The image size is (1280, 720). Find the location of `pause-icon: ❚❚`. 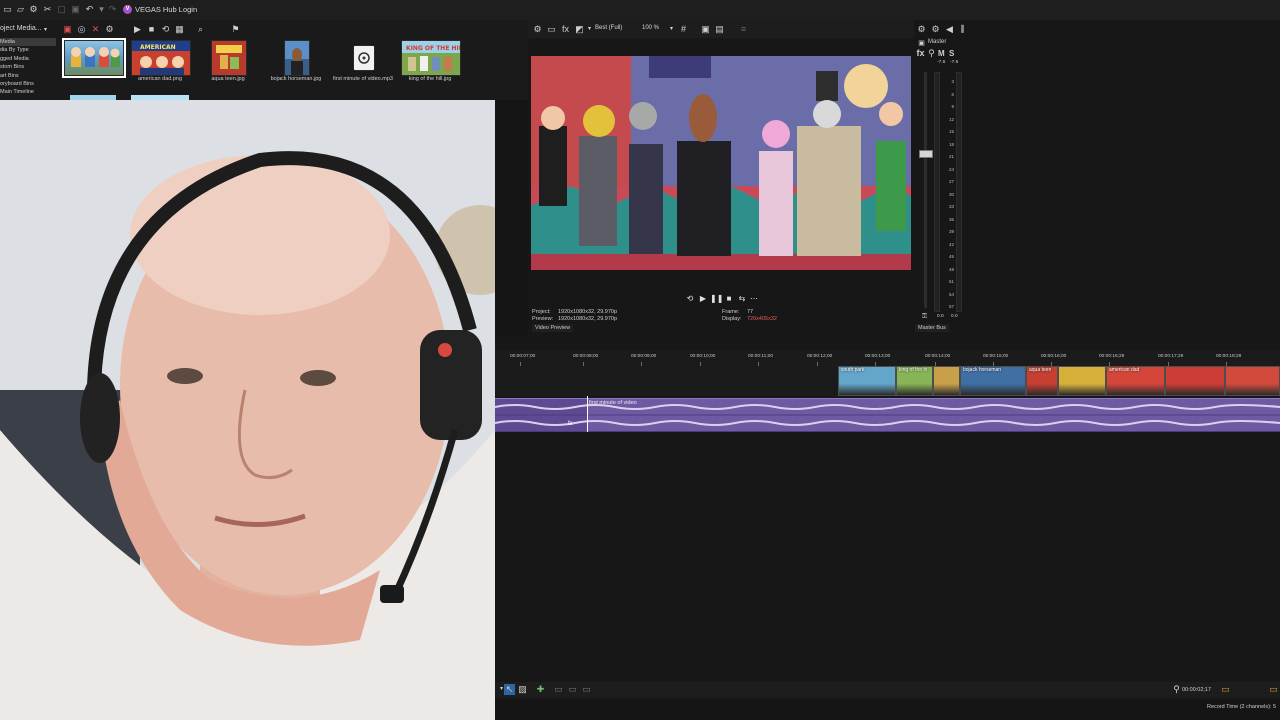

pause-icon: ❚❚ is located at coordinates (716, 299).